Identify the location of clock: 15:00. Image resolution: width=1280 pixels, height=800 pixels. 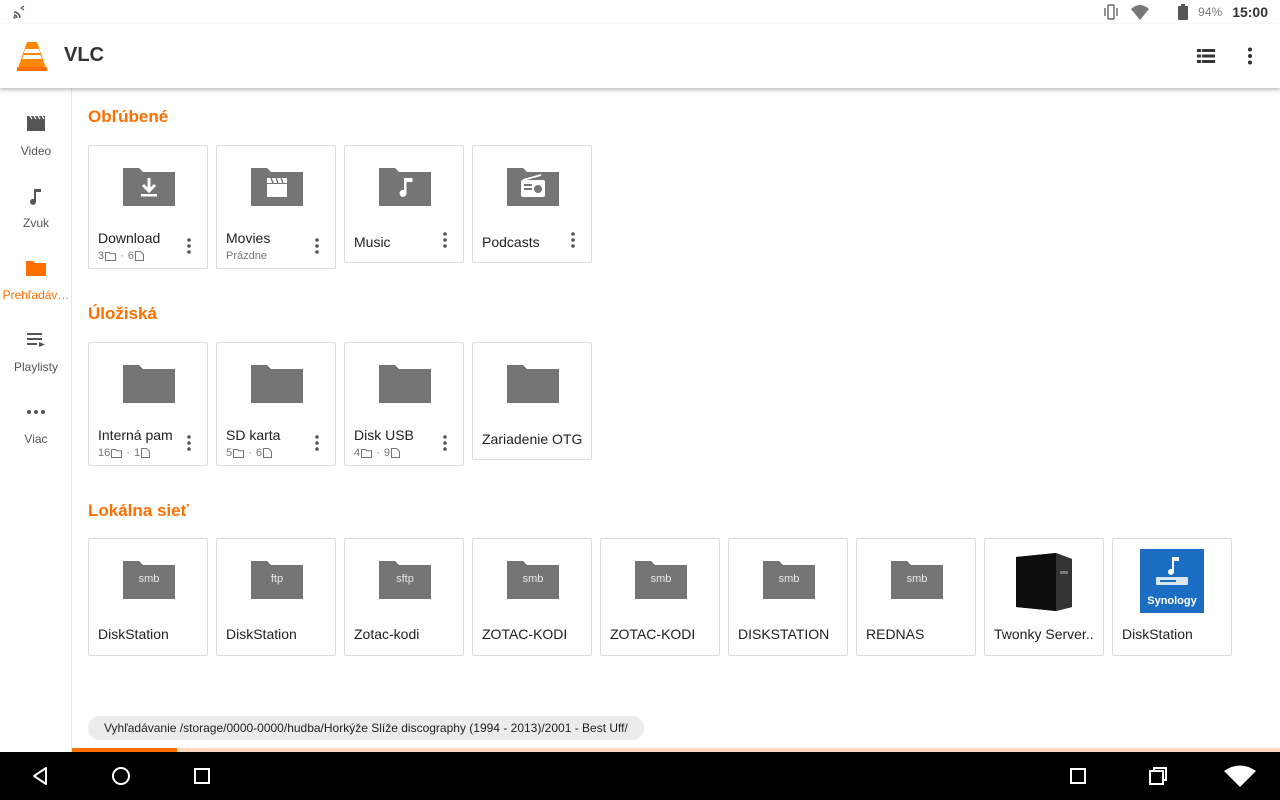
(1250, 12).